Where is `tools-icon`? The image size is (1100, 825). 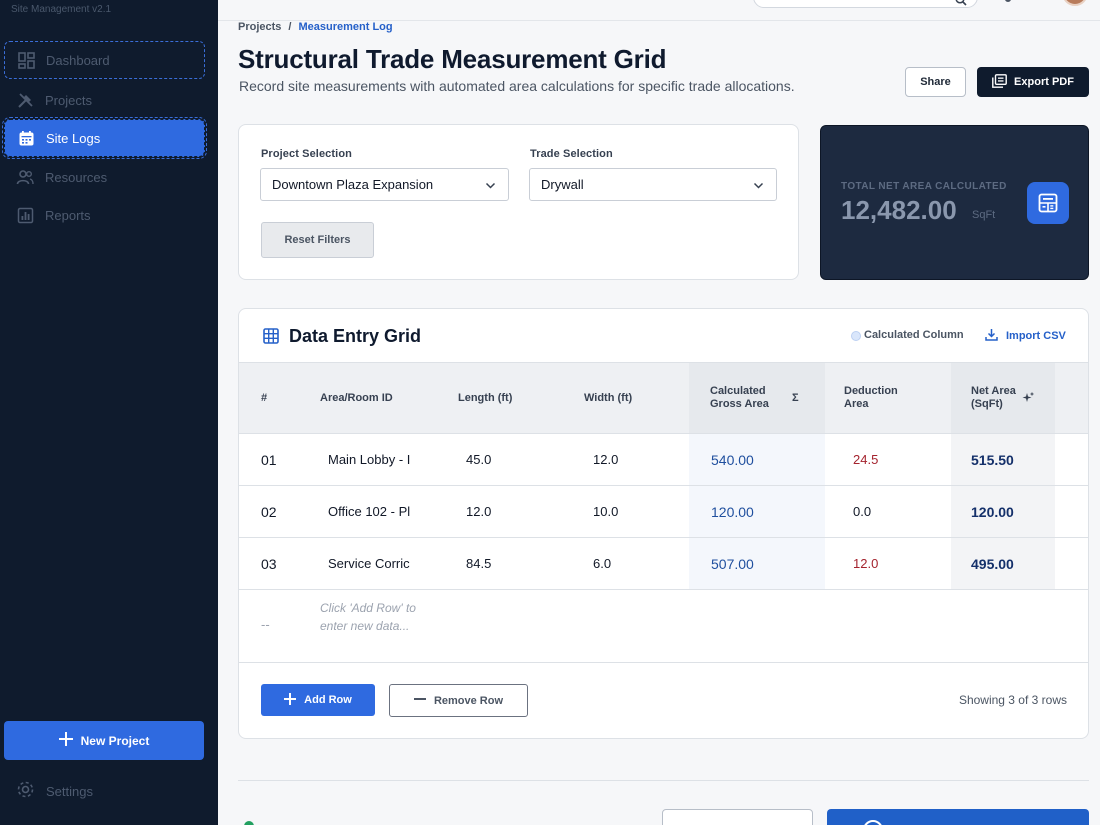 tools-icon is located at coordinates (25, 100).